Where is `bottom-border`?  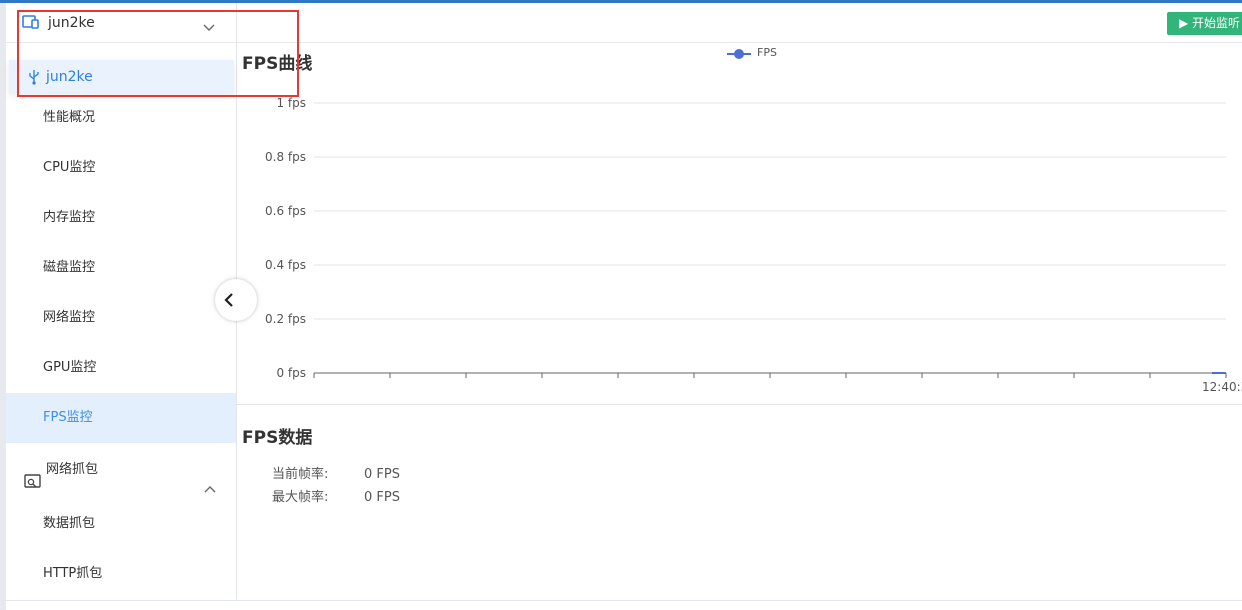 bottom-border is located at coordinates (621, 600).